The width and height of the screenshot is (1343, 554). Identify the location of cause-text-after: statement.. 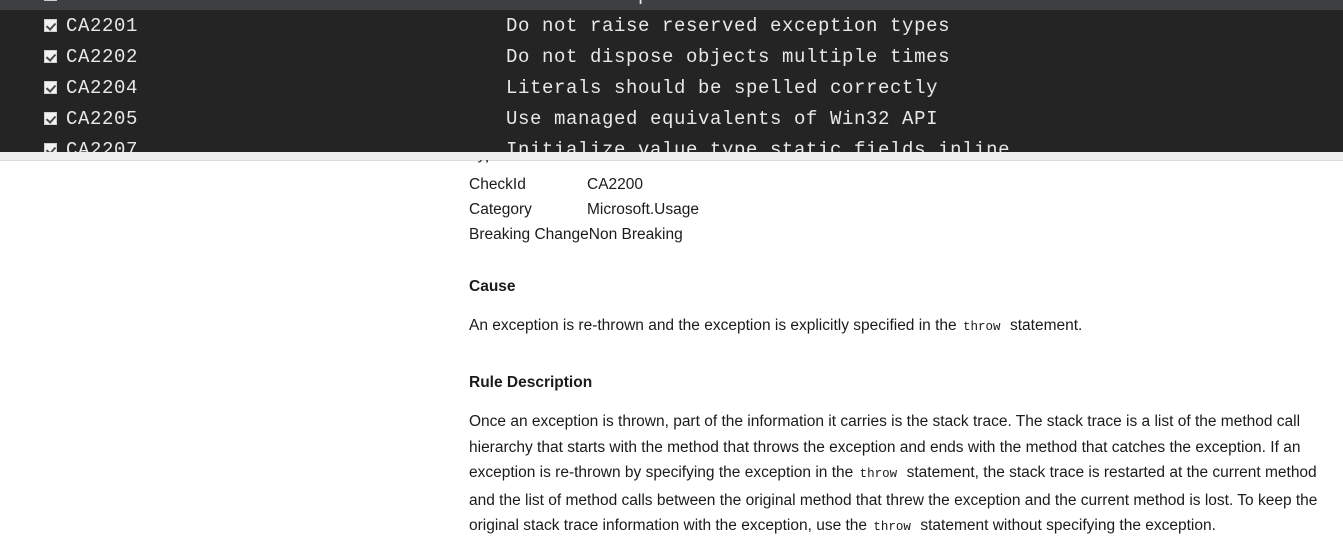
(1046, 325).